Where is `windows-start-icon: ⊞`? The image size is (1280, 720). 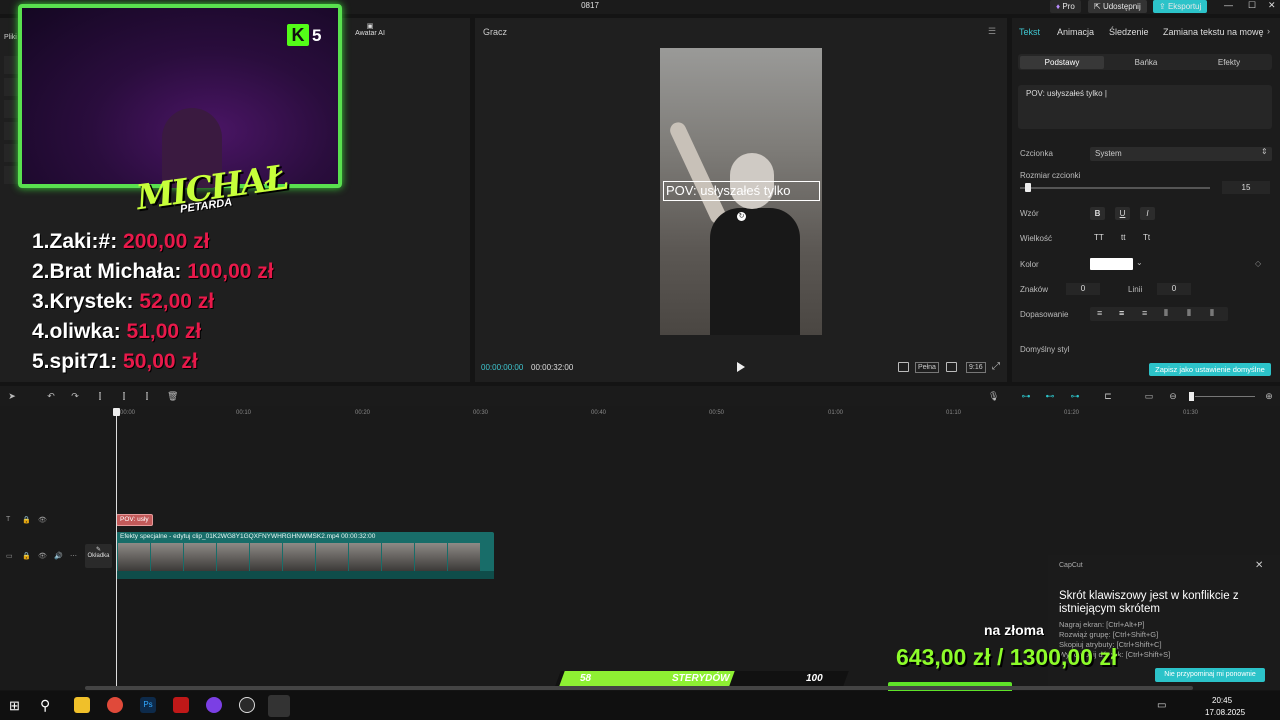 windows-start-icon: ⊞ is located at coordinates (14, 706).